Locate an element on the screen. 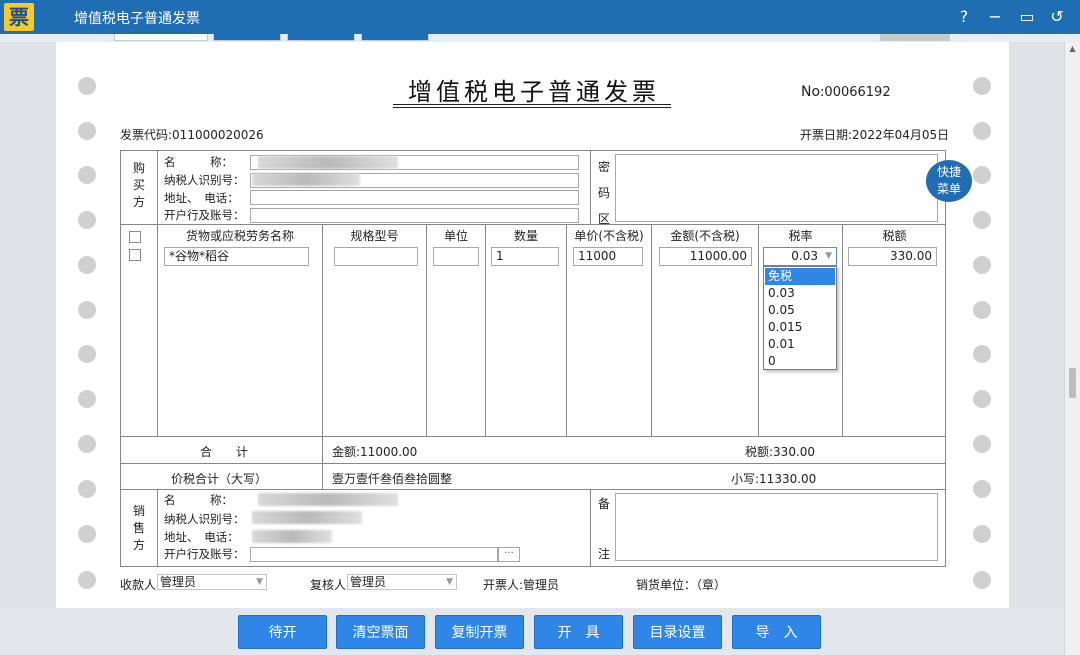 The image size is (1080, 655). tax-rate-dropdown: 免税 0.03 0.05 0.015 0.01 0 is located at coordinates (800, 318).